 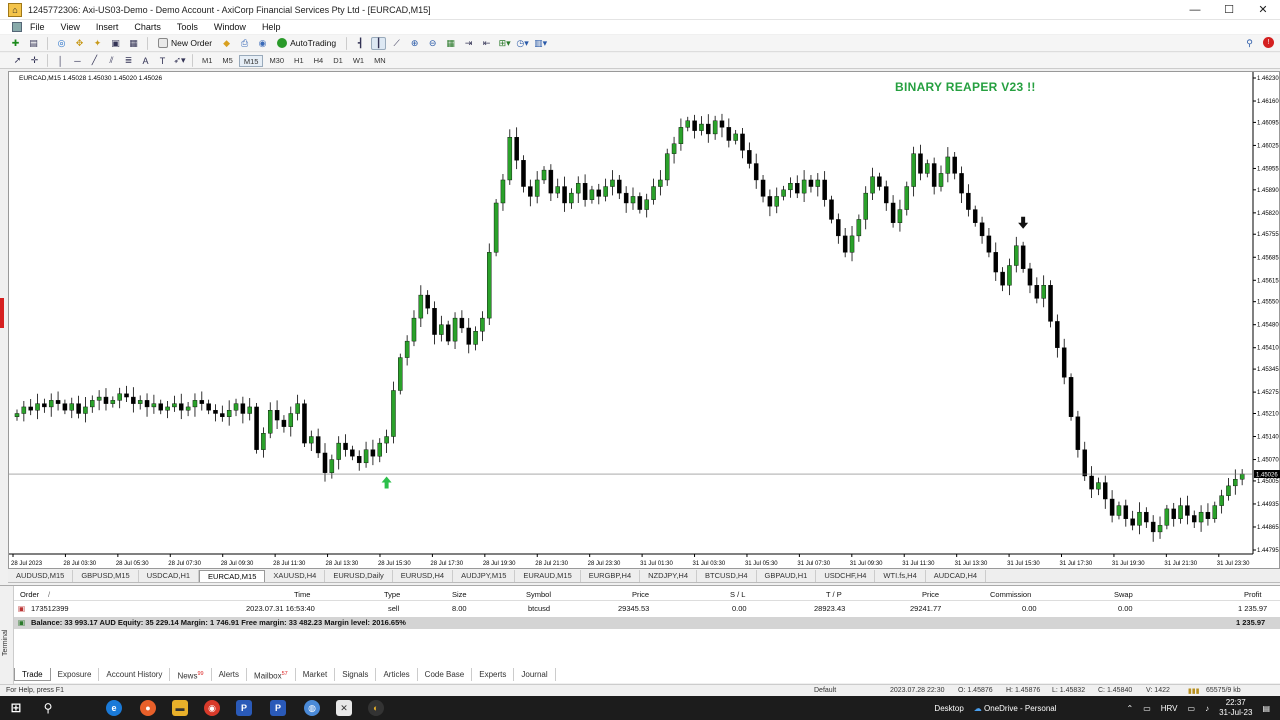 What do you see at coordinates (548, 576) in the screenshot?
I see `chart-tab: EURAUD,M15` at bounding box center [548, 576].